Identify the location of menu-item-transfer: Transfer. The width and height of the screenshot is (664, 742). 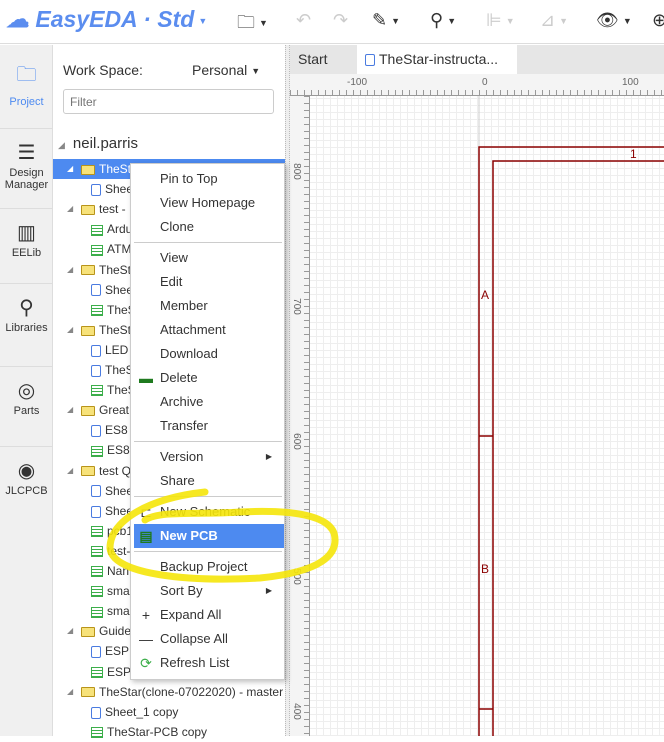
(209, 426).